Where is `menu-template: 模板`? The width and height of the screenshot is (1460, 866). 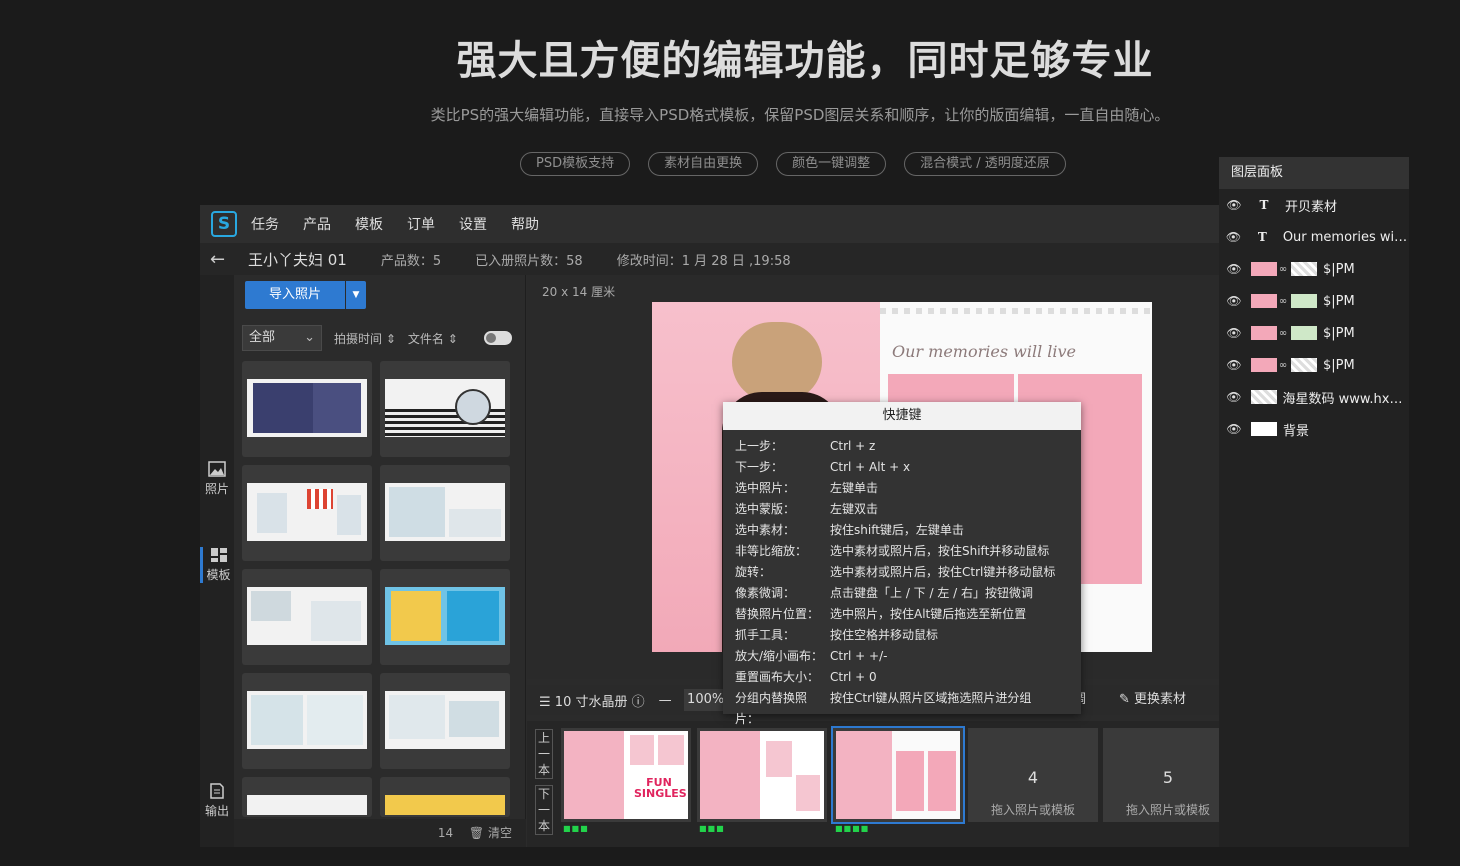
menu-template: 模板 is located at coordinates (369, 224).